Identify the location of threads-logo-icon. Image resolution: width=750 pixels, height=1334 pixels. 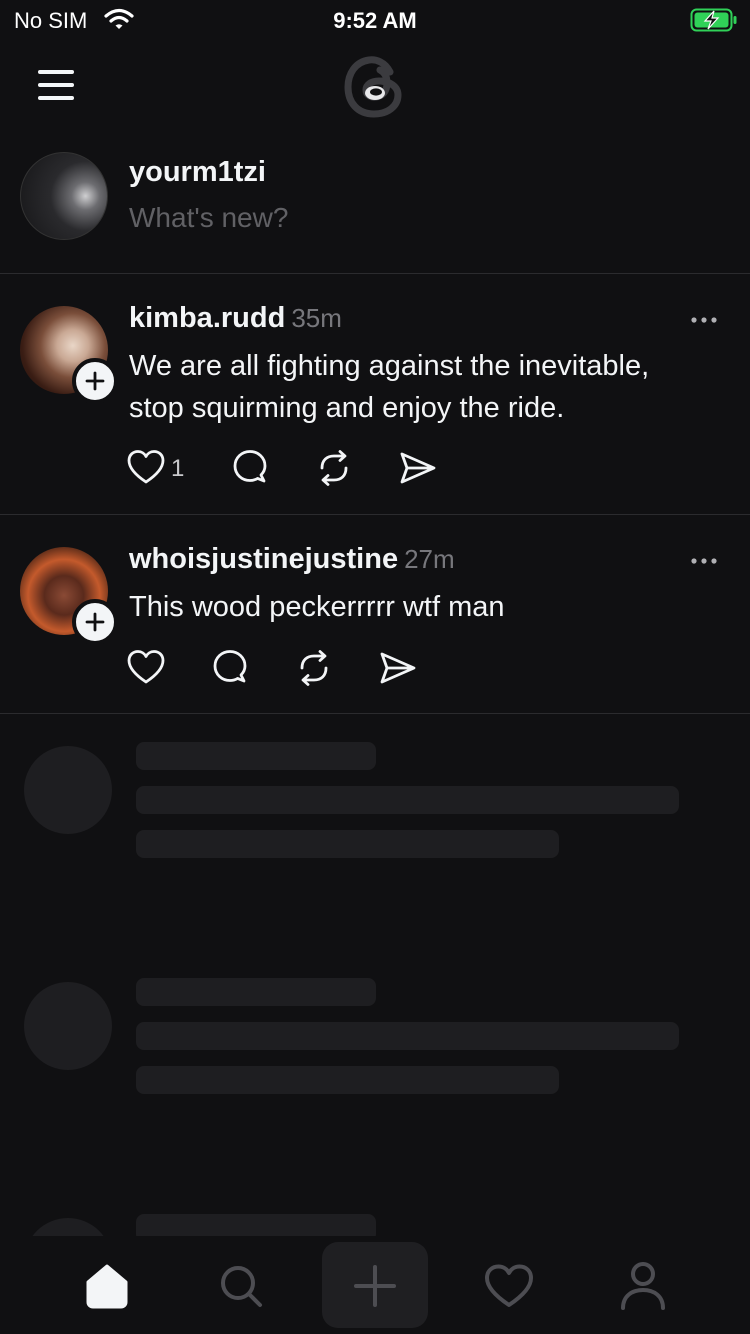
(375, 87).